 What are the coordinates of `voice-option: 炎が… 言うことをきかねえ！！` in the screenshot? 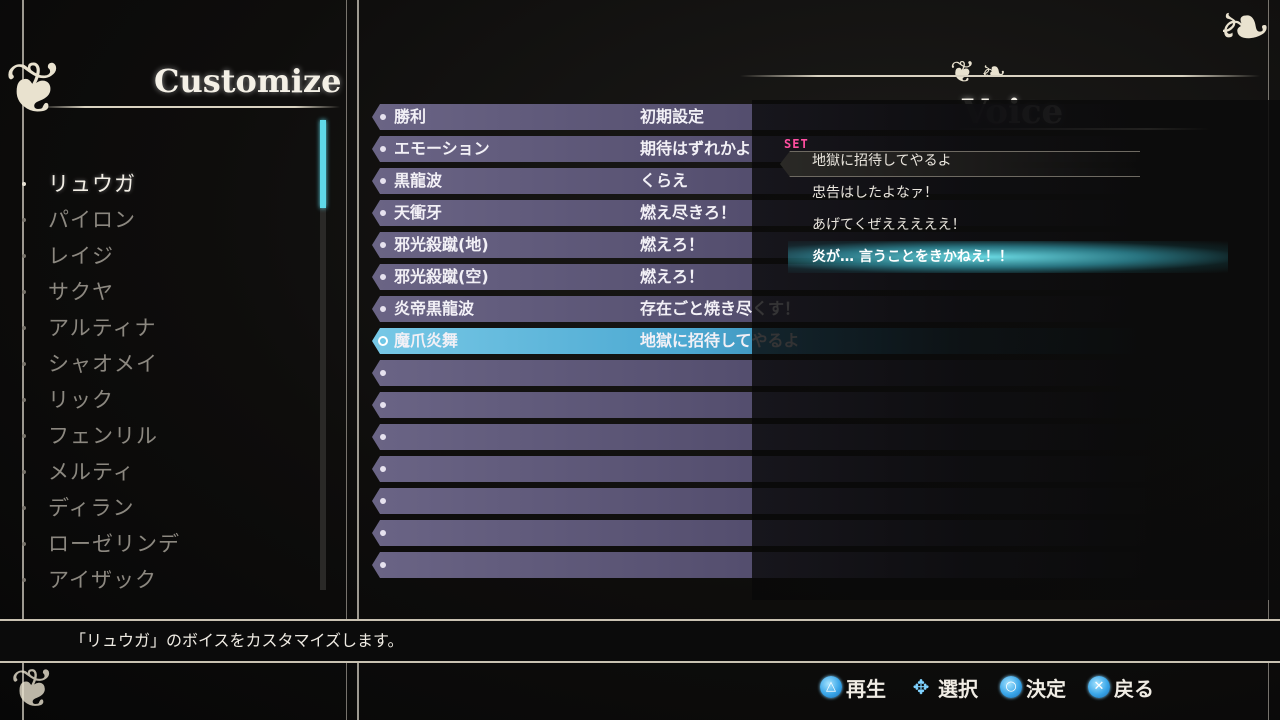 It's located at (1008, 257).